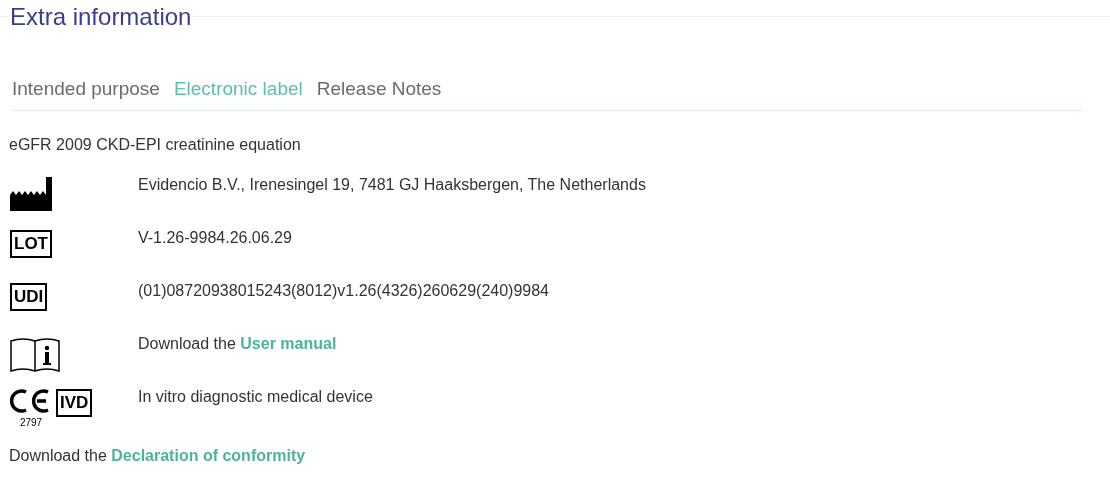 Image resolution: width=1110 pixels, height=477 pixels. I want to click on ivd-symbol: IVD, so click(74, 403).